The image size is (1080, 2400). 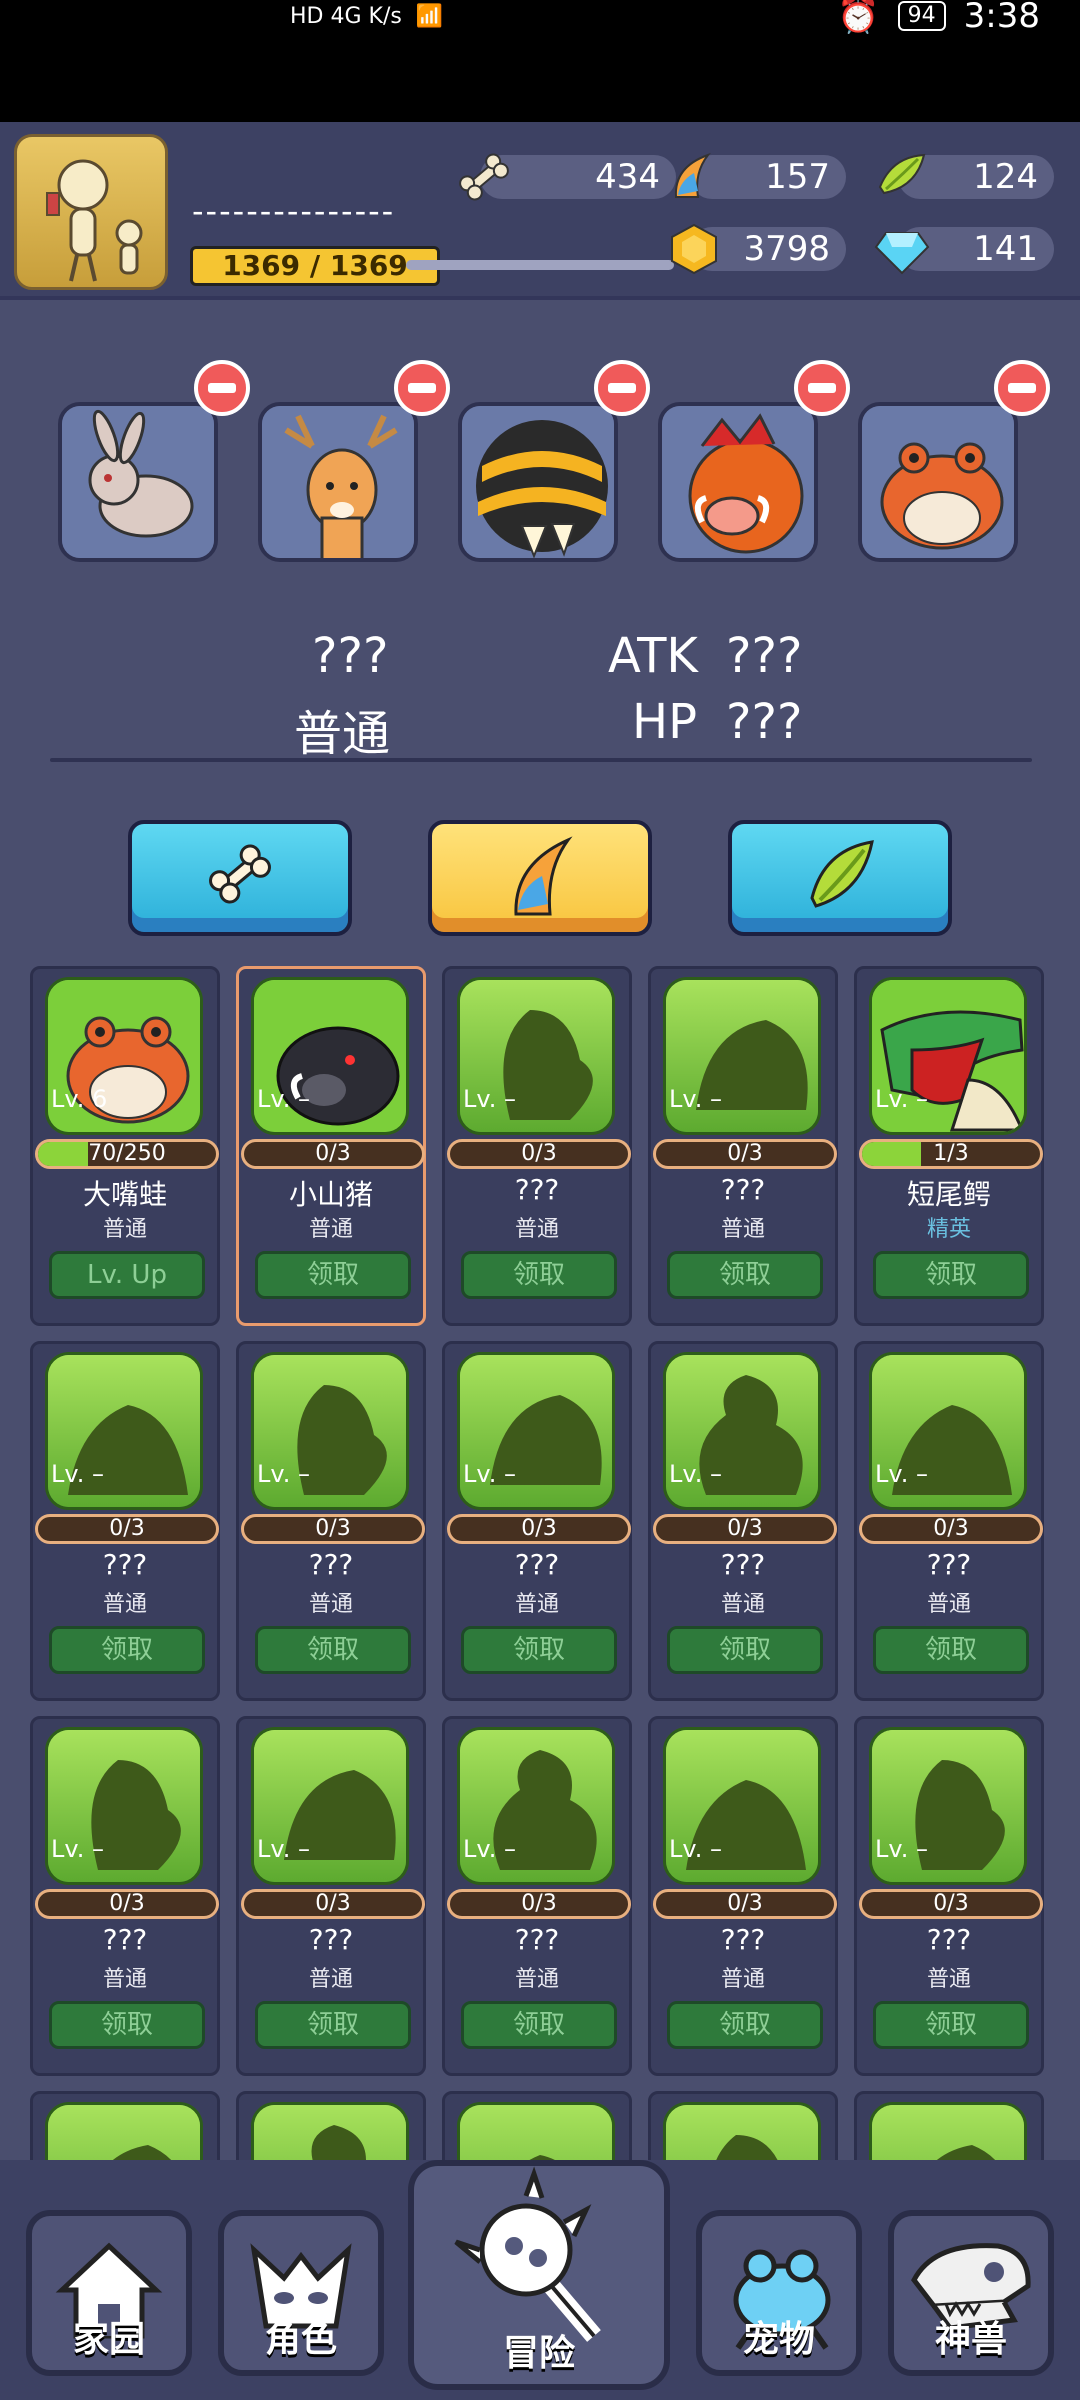 I want to click on drag-handle, so click(x=540, y=265).